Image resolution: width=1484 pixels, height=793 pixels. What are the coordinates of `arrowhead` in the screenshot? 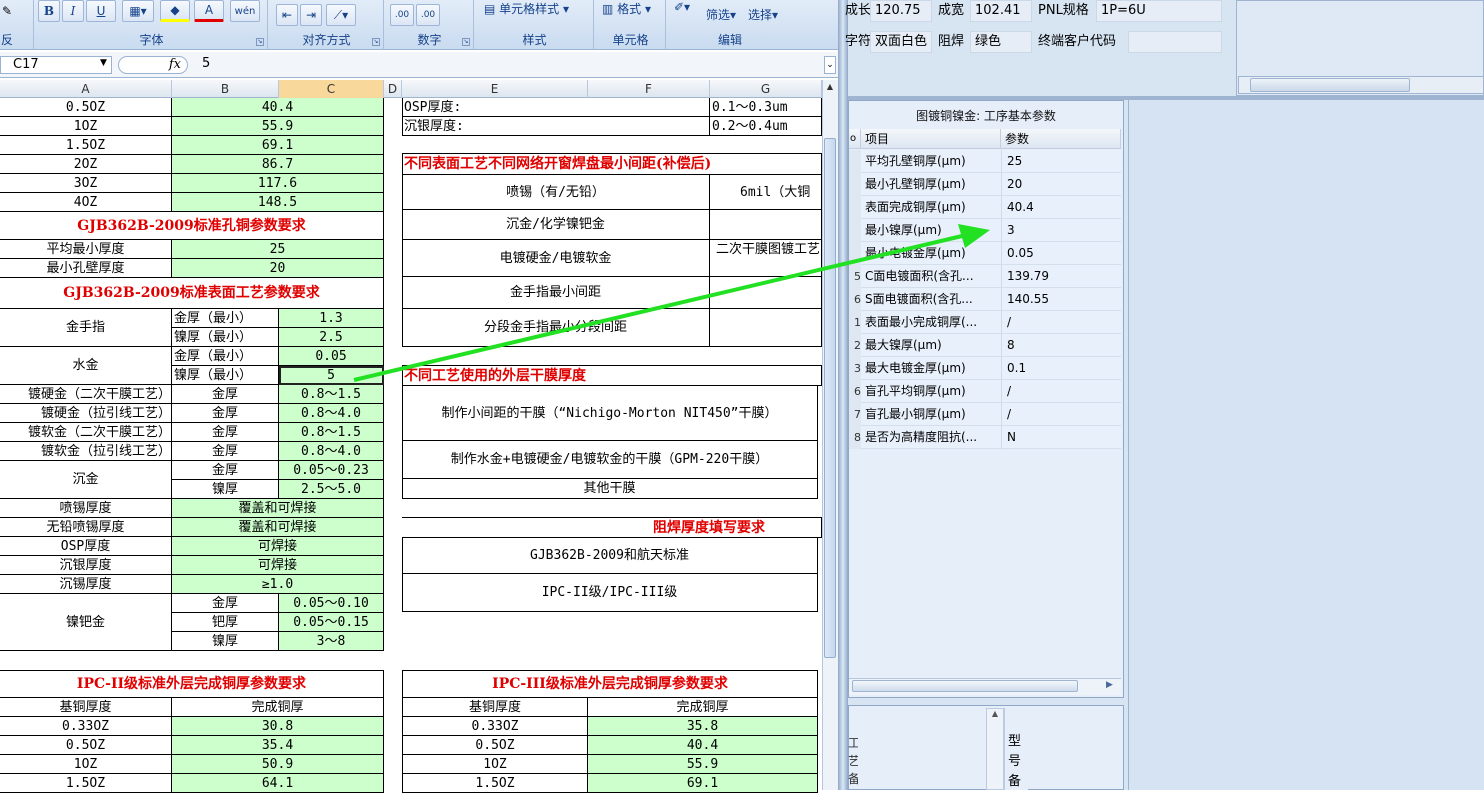 It's located at (974, 236).